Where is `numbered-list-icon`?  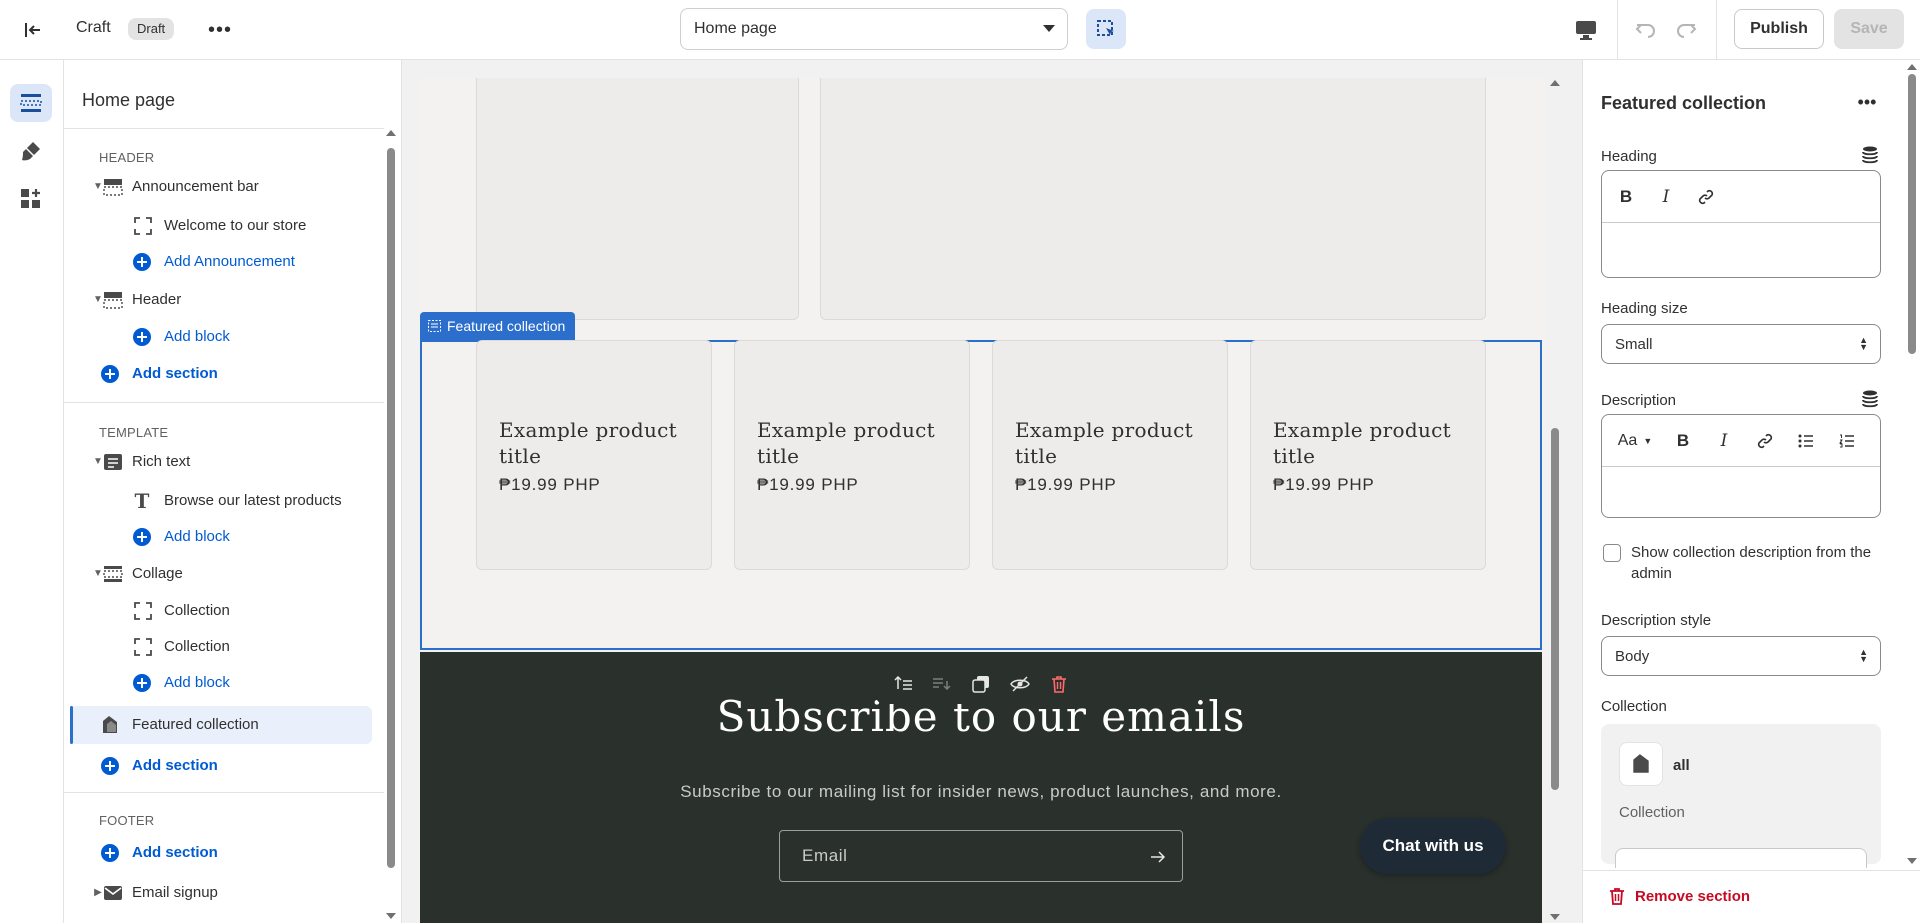
numbered-list-icon is located at coordinates (1847, 441).